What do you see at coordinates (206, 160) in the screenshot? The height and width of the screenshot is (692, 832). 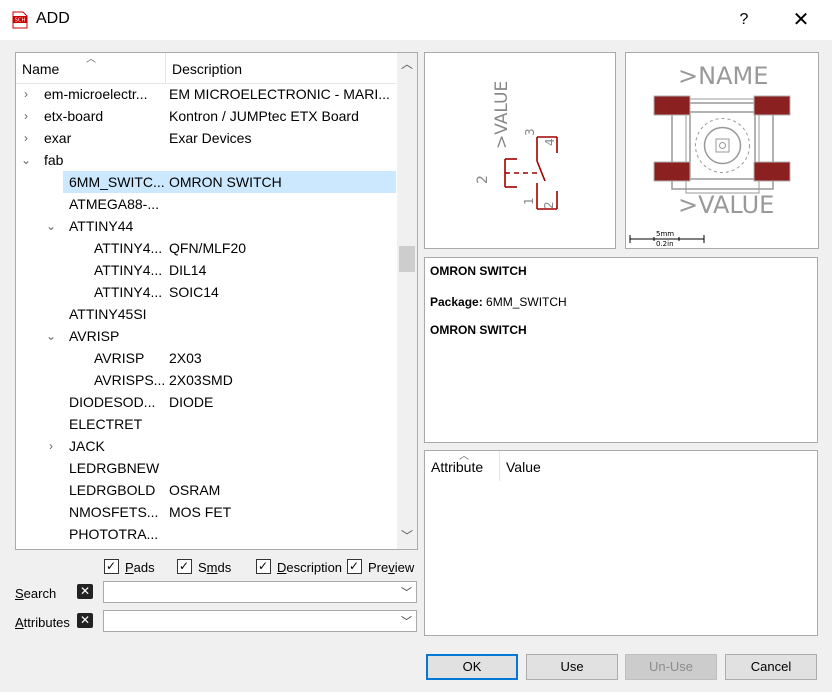 I see `tree-row: ⌄ fab` at bounding box center [206, 160].